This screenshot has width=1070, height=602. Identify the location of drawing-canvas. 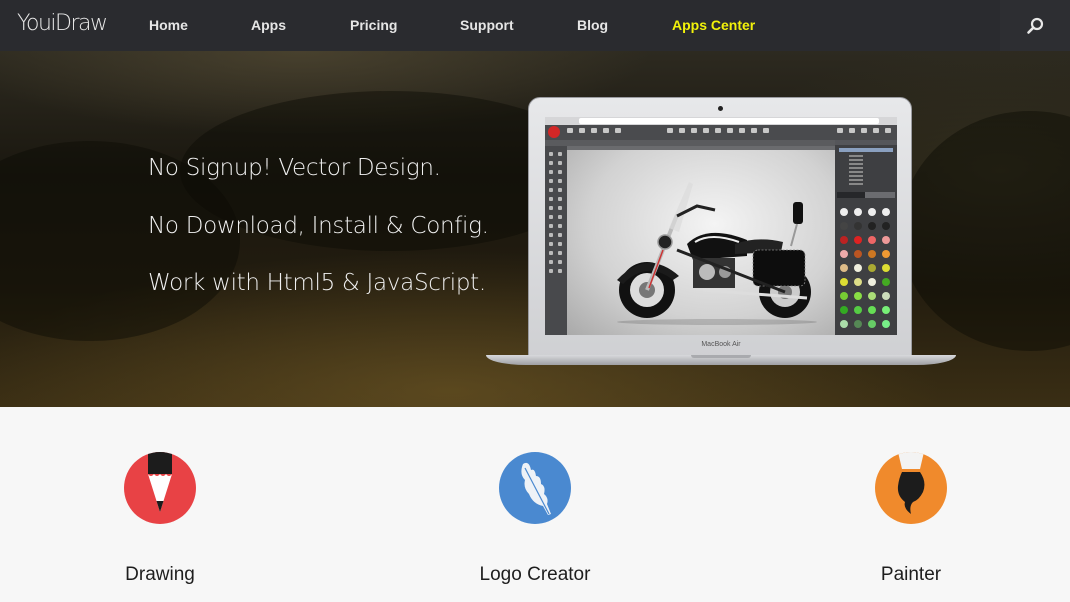
(701, 242).